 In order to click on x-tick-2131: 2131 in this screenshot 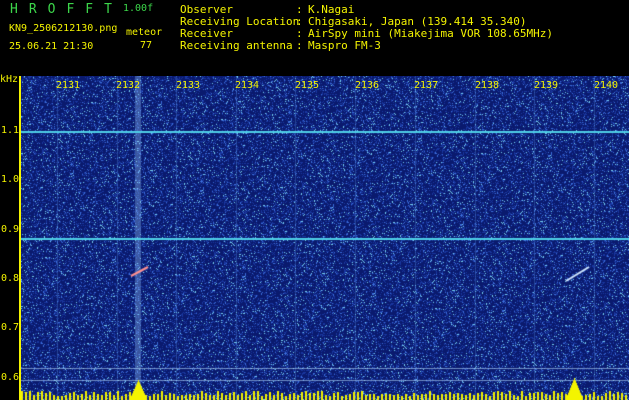, I will do `click(68, 85)`.